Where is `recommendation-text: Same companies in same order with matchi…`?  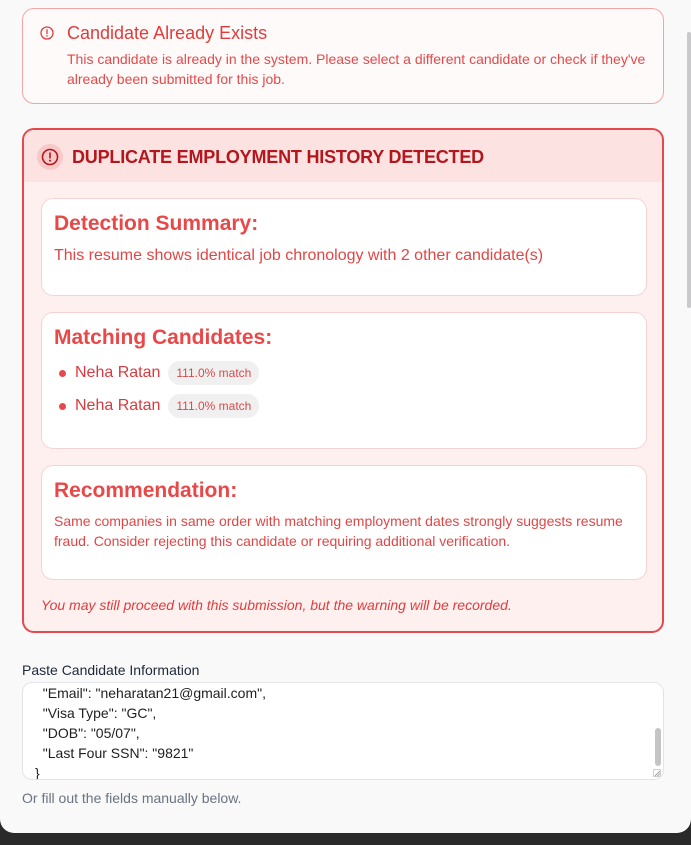 recommendation-text: Same companies in same order with matchi… is located at coordinates (338, 531).